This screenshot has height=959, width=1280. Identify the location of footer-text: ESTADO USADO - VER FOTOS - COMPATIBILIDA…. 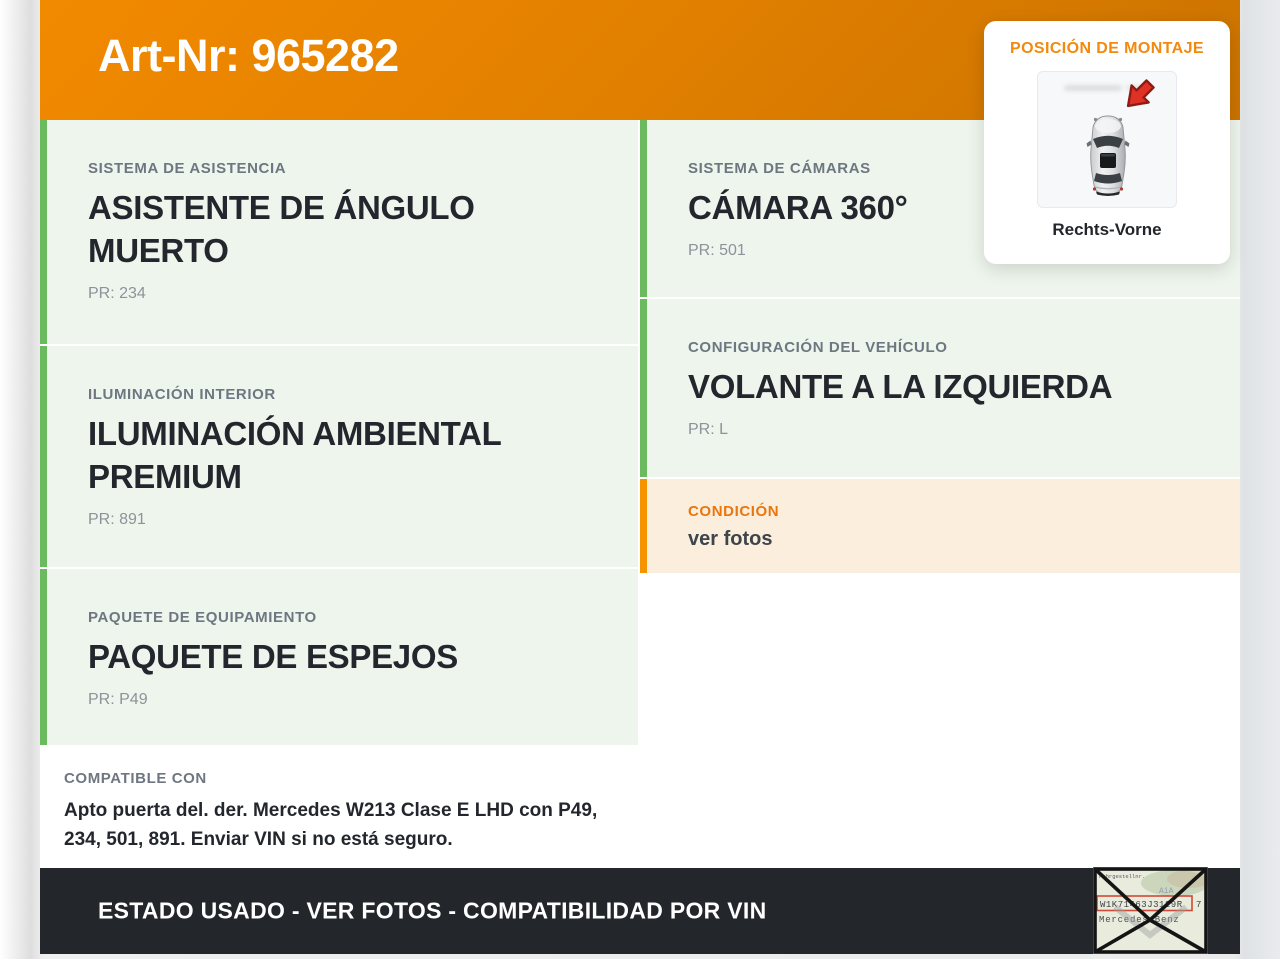
(432, 910).